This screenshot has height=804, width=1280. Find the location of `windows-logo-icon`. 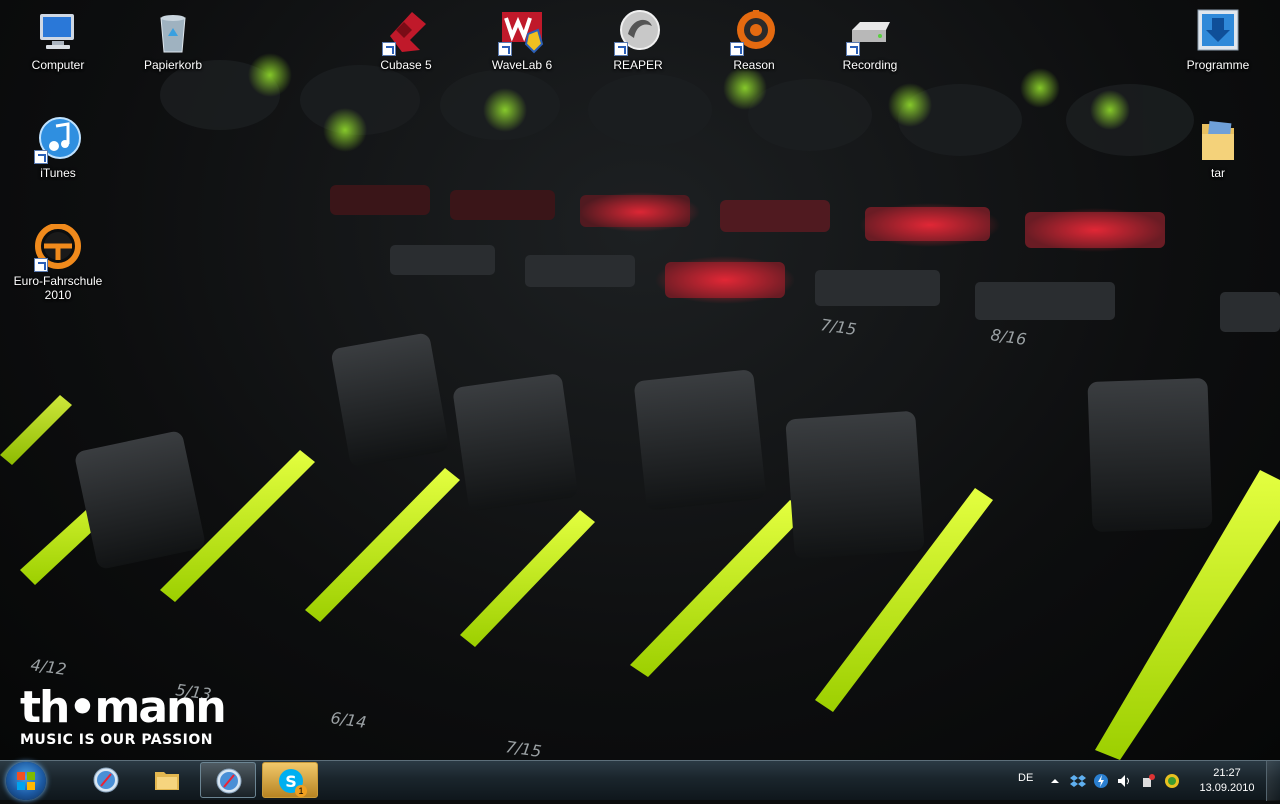

windows-logo-icon is located at coordinates (26, 781).